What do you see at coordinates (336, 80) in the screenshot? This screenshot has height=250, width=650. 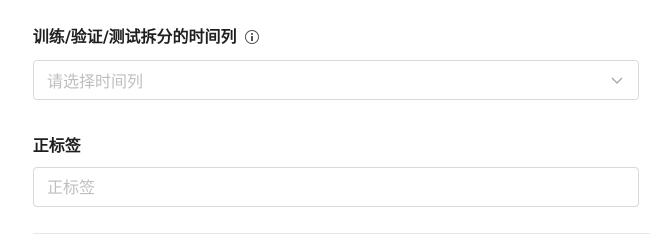 I see `time-column-select: 请选择时间列` at bounding box center [336, 80].